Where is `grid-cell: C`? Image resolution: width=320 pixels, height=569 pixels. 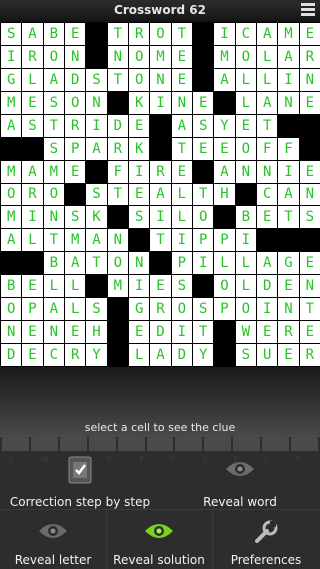 grid-cell: C is located at coordinates (245, 34).